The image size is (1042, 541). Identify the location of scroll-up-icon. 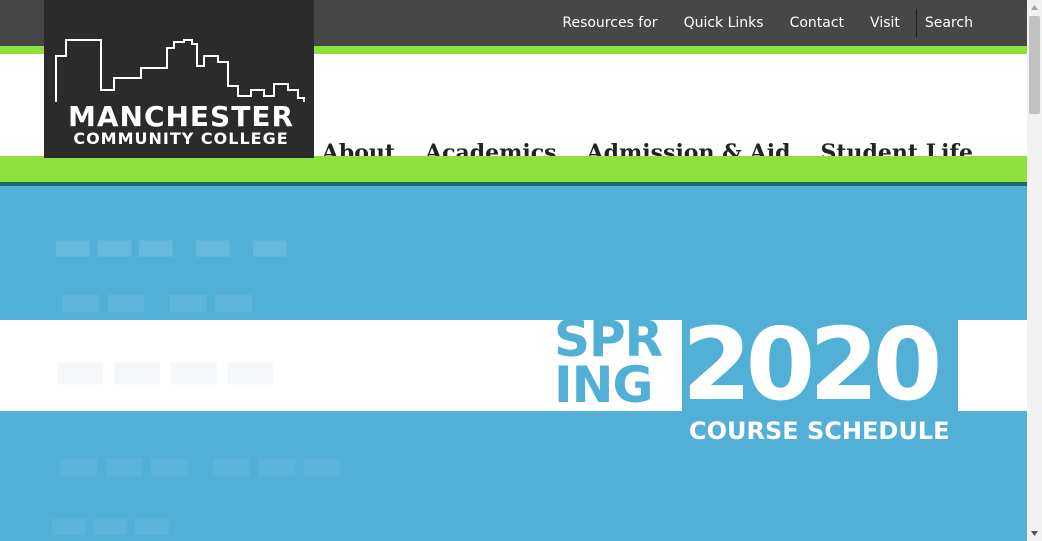
(1034, 7).